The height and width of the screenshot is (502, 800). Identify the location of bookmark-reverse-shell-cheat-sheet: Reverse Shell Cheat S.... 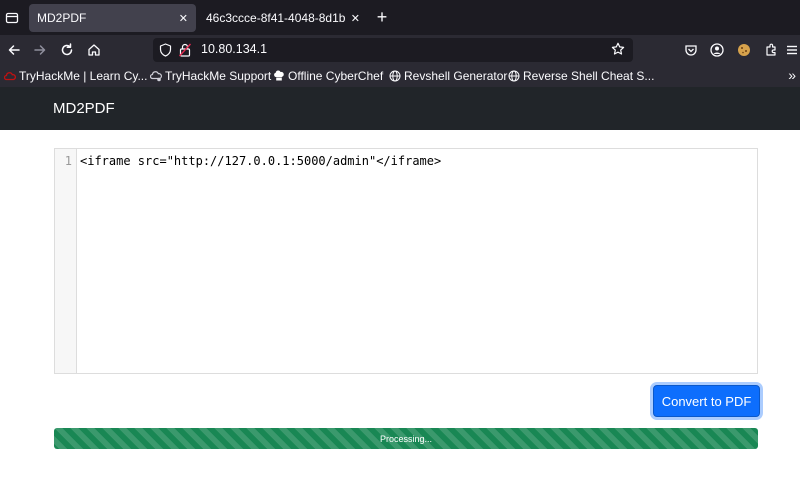
(581, 76).